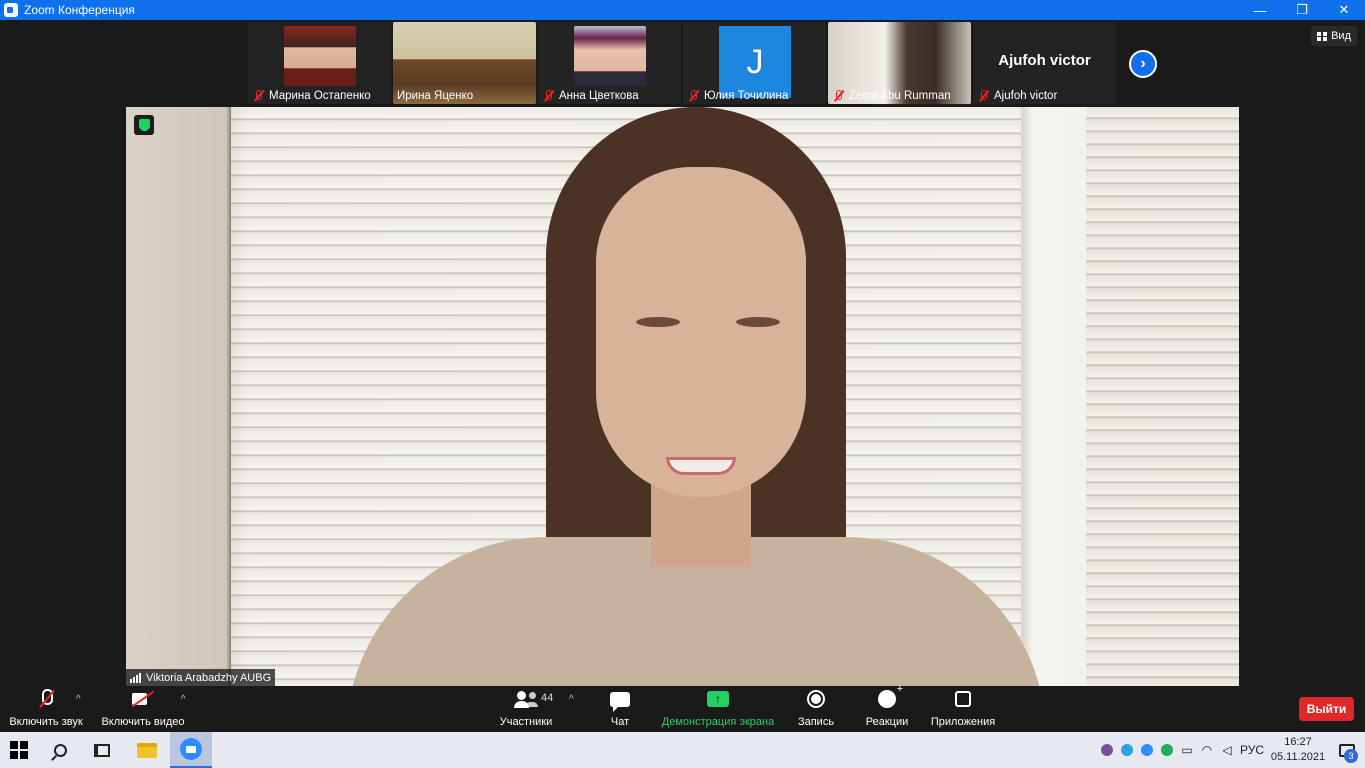 This screenshot has height=768, width=1365. I want to click on participant-name-label: Марина Остапенко, so click(319, 95).